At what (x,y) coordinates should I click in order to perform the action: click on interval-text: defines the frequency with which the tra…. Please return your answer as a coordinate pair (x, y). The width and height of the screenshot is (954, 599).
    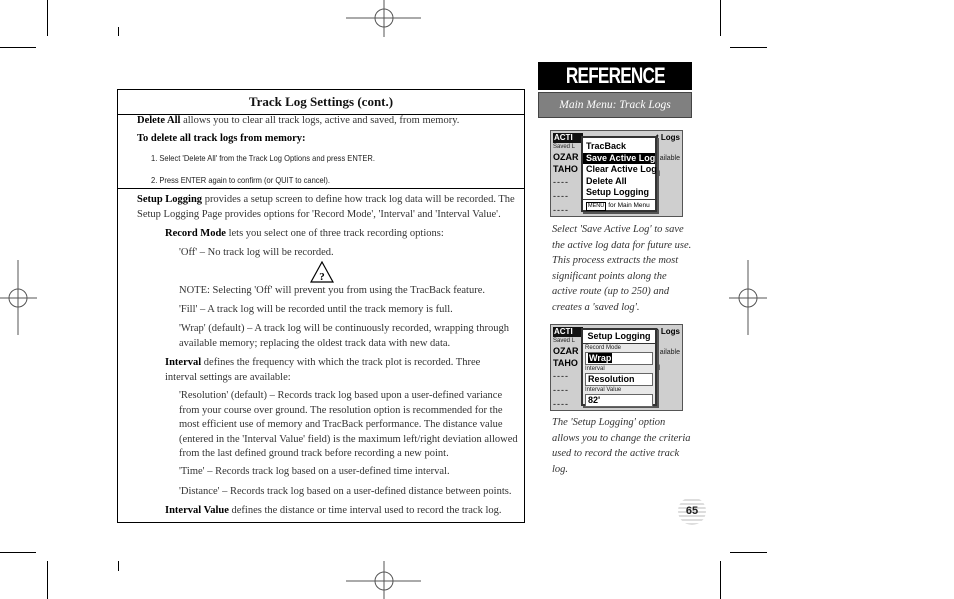
    Looking at the image, I should click on (323, 370).